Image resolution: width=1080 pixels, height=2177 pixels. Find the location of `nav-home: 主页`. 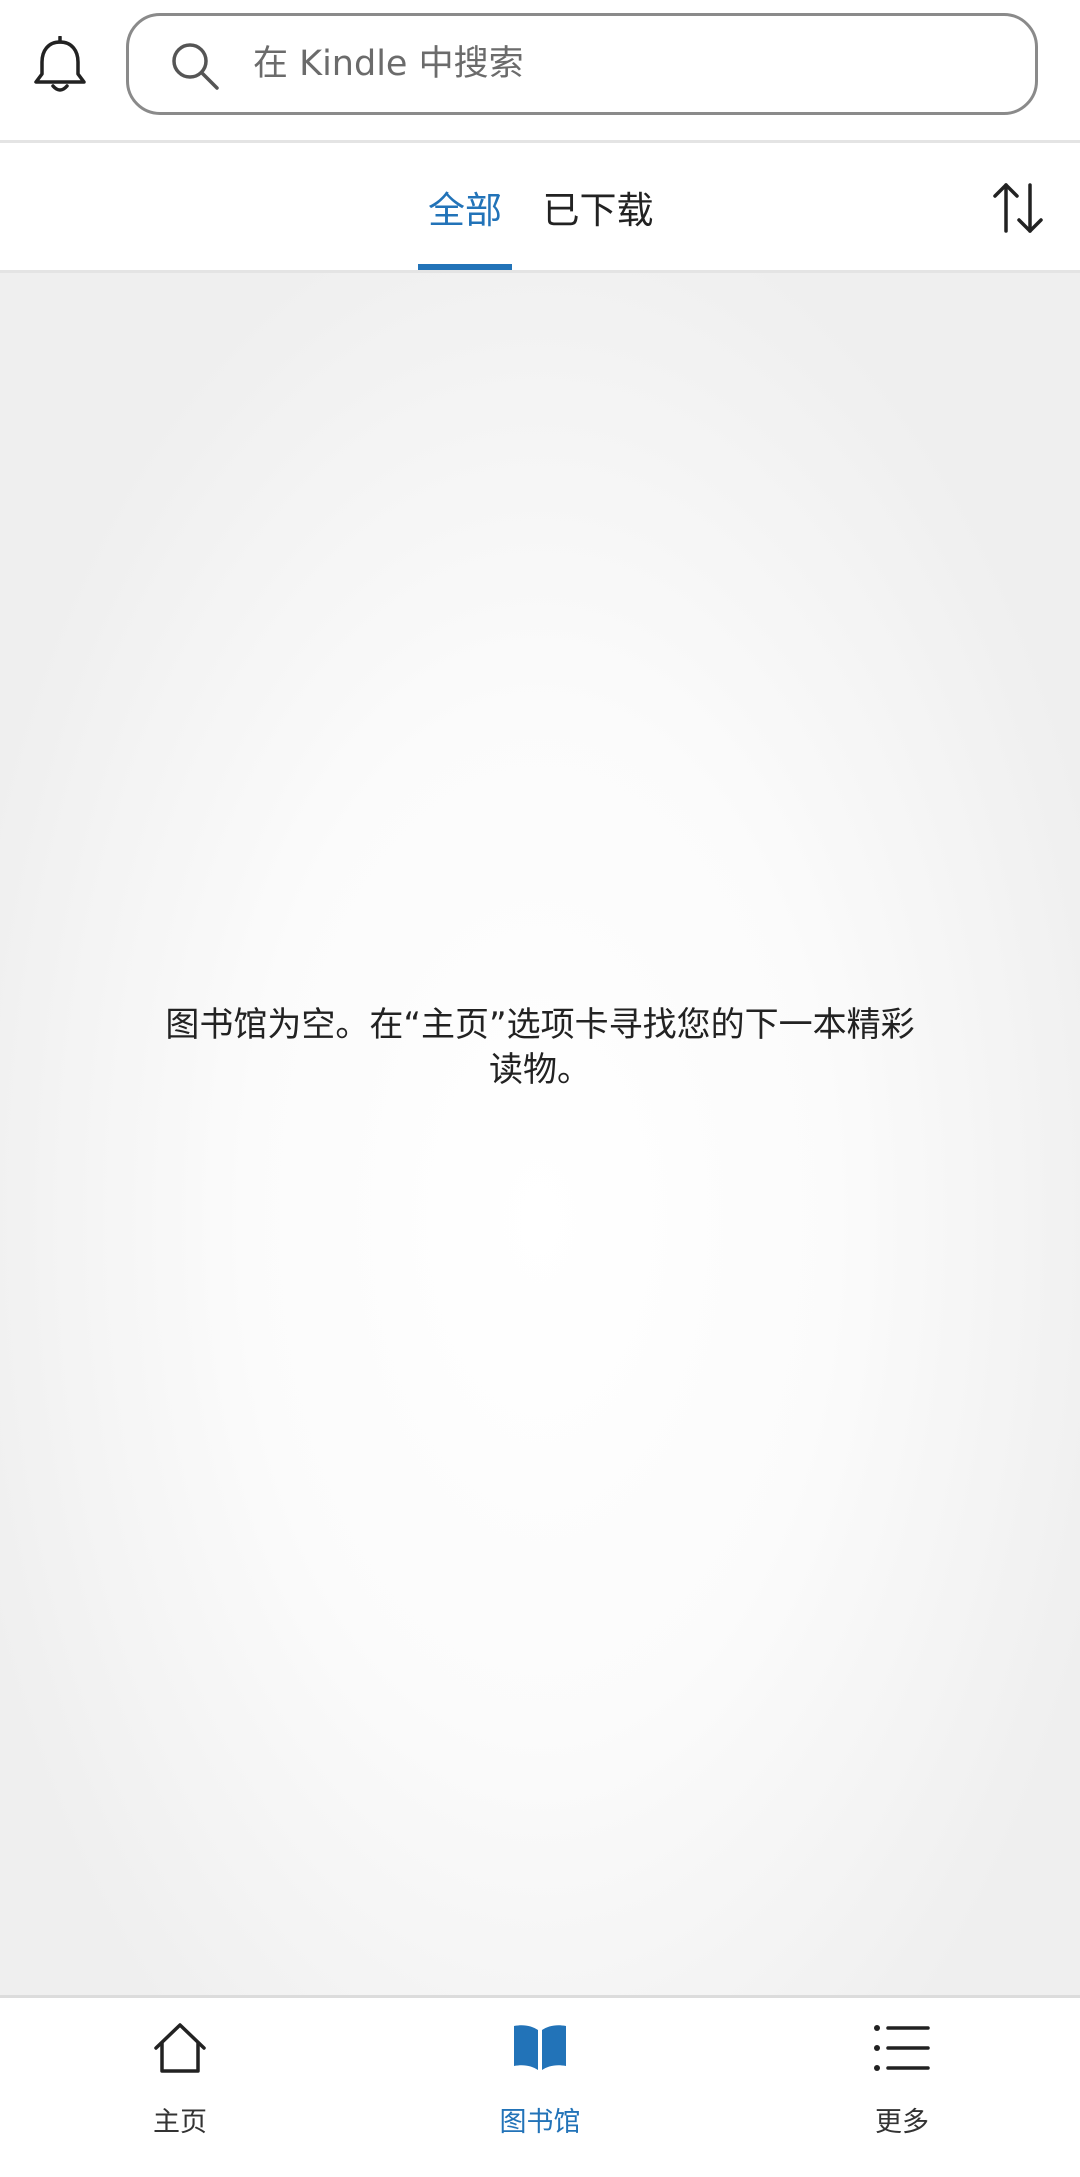

nav-home: 主页 is located at coordinates (180, 2090).